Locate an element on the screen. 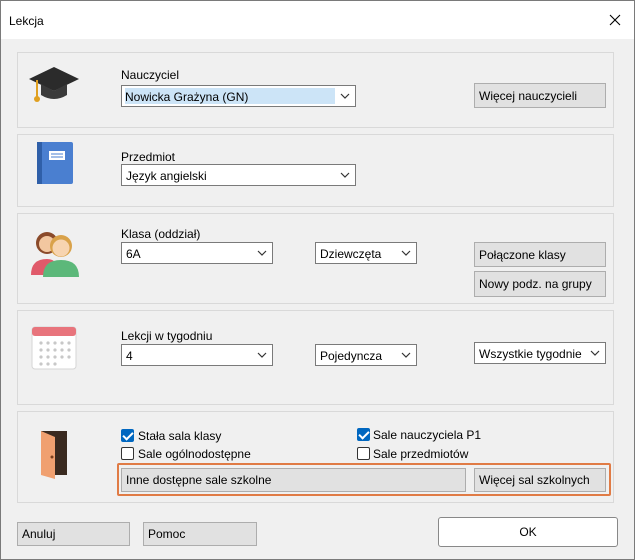 The height and width of the screenshot is (560, 635). lessons-label: Lekcji w tygodniu is located at coordinates (167, 336).